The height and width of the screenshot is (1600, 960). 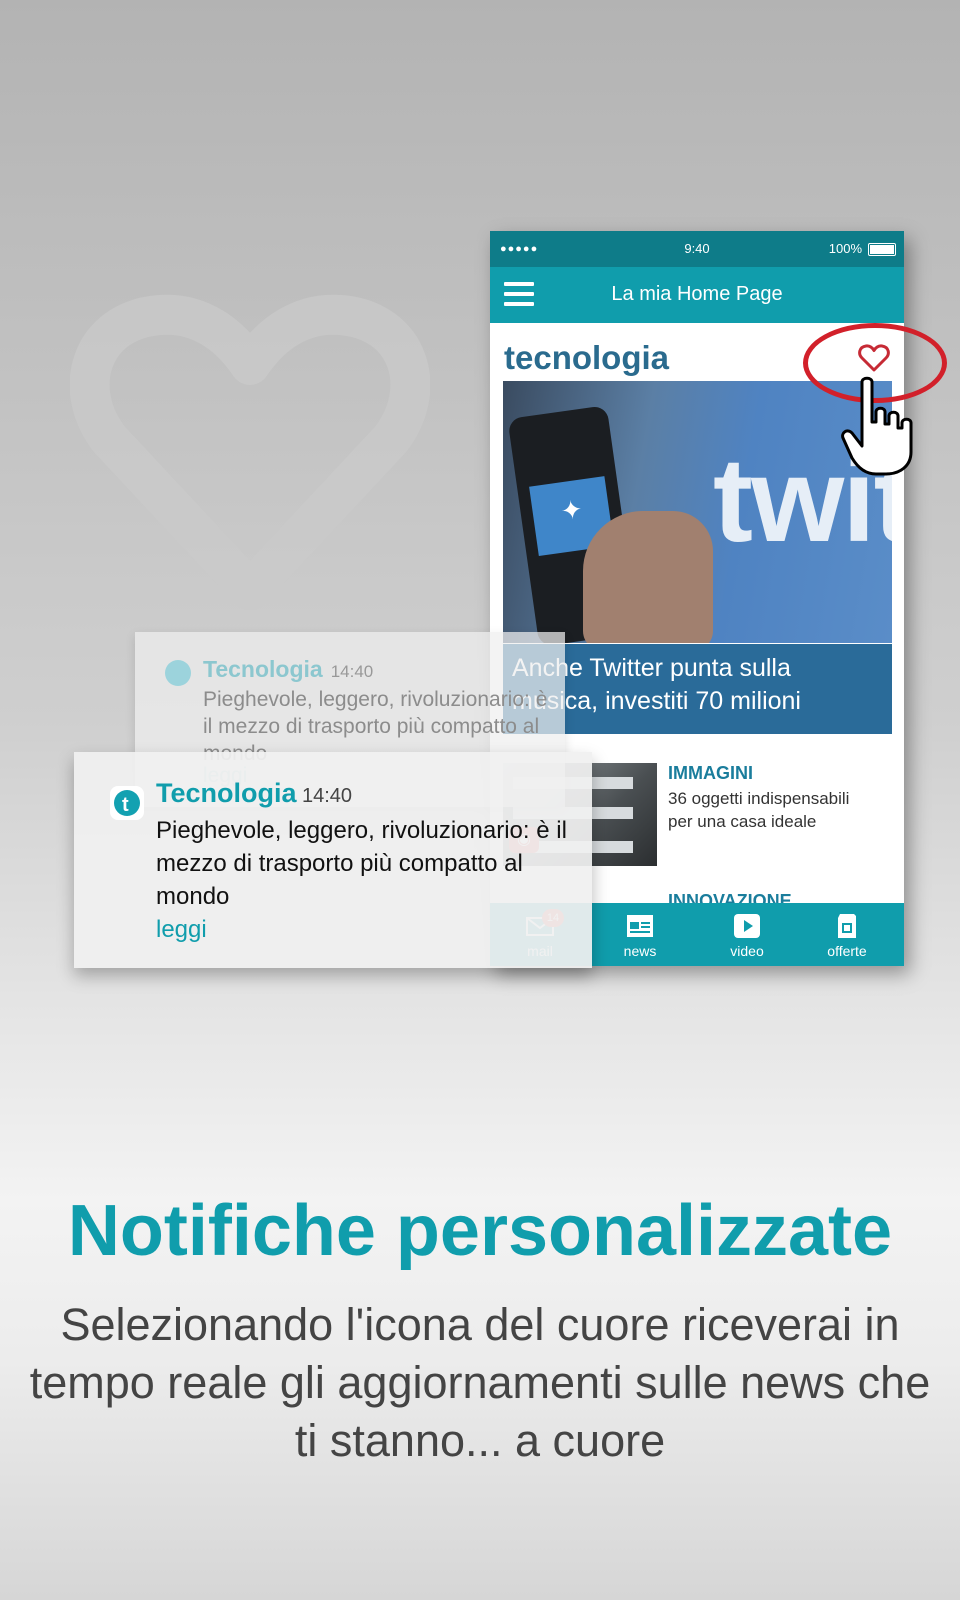 I want to click on article-category: IMMAGINI, so click(x=710, y=773).